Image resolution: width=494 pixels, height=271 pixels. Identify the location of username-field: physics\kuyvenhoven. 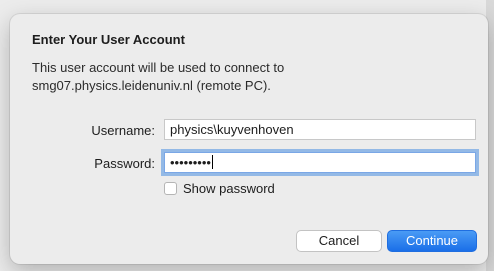
(320, 129).